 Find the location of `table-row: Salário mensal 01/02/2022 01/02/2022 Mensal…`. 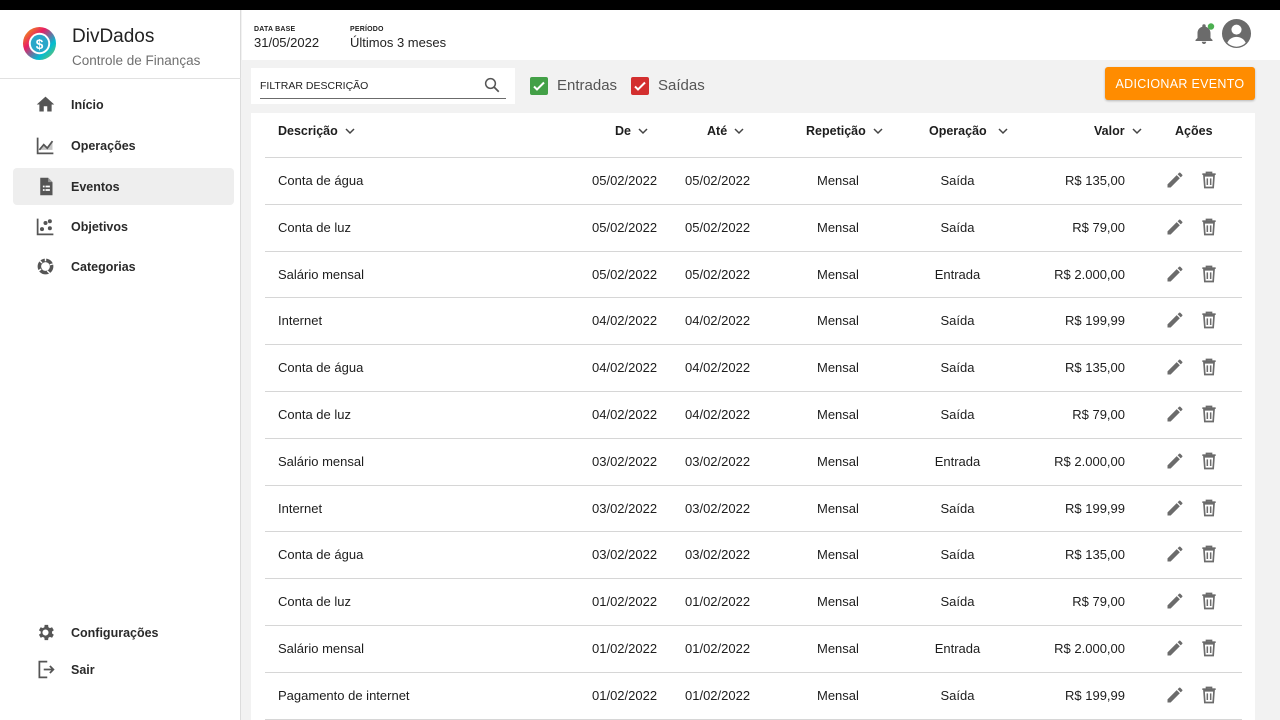

table-row: Salário mensal 01/02/2022 01/02/2022 Mensal… is located at coordinates (753, 649).